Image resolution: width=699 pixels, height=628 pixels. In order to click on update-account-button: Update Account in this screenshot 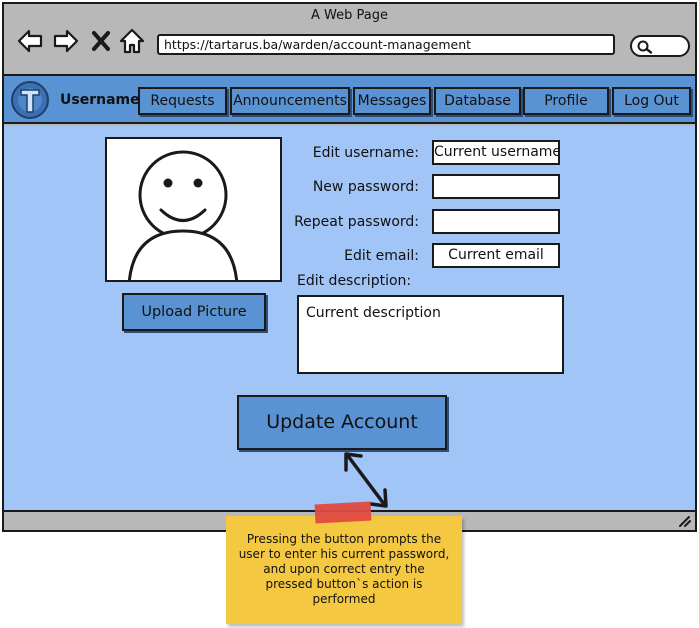, I will do `click(342, 422)`.